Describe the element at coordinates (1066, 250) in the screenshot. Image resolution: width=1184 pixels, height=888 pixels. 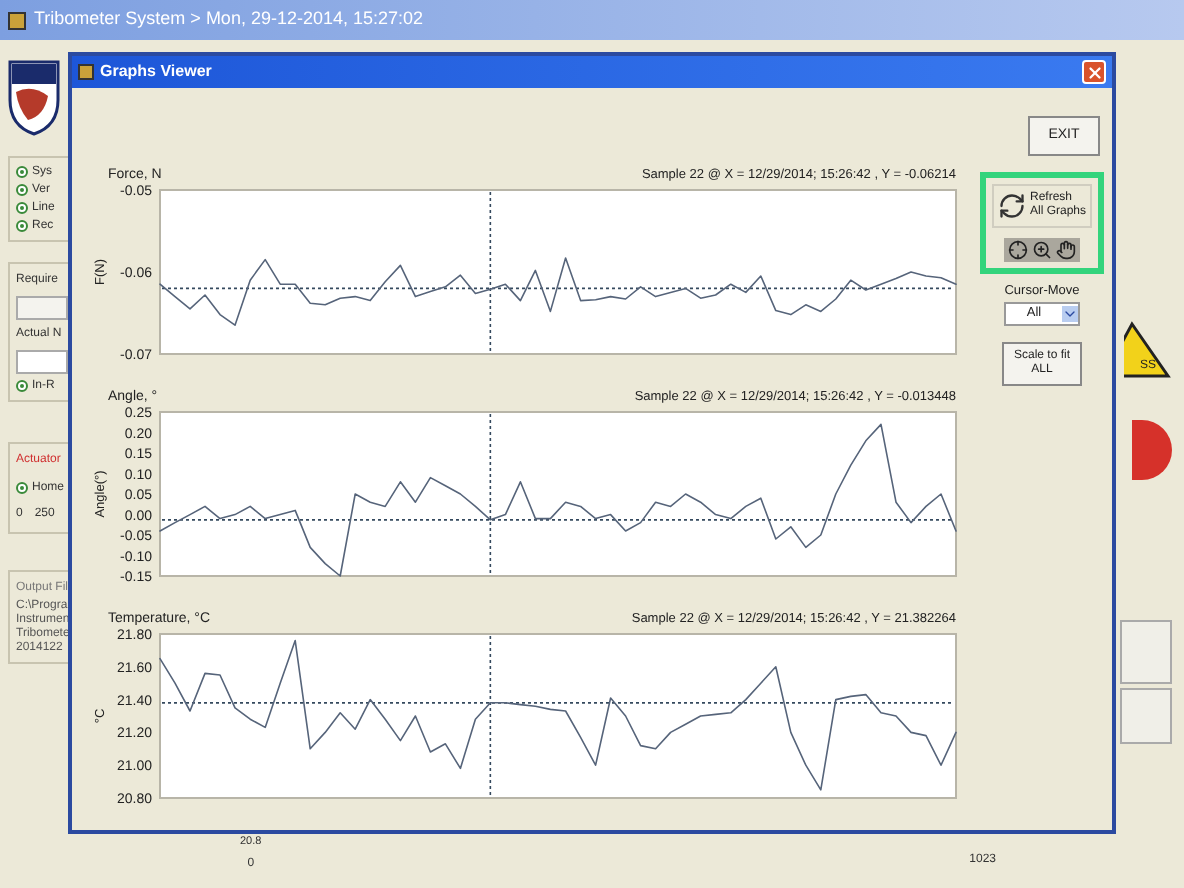
I see `hand-icon` at that location.